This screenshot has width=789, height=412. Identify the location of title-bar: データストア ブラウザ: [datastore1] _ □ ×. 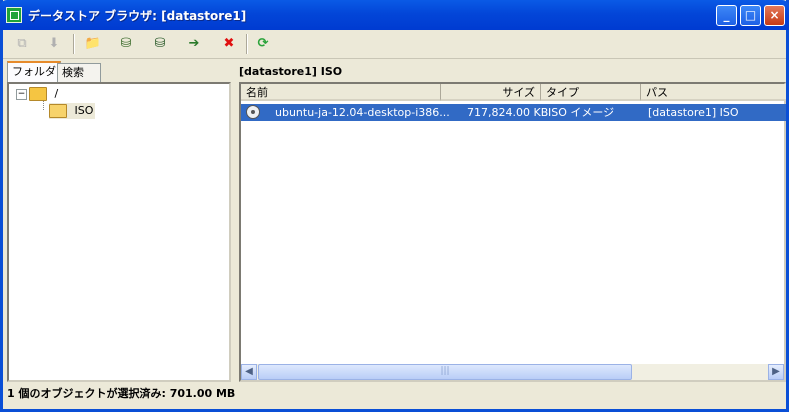
(394, 15).